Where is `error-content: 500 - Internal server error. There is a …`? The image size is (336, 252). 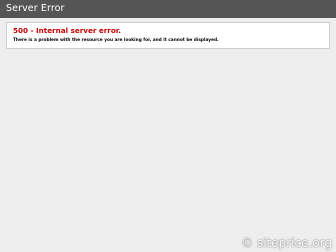
error-content: 500 - Internal server error. There is a … is located at coordinates (168, 35).